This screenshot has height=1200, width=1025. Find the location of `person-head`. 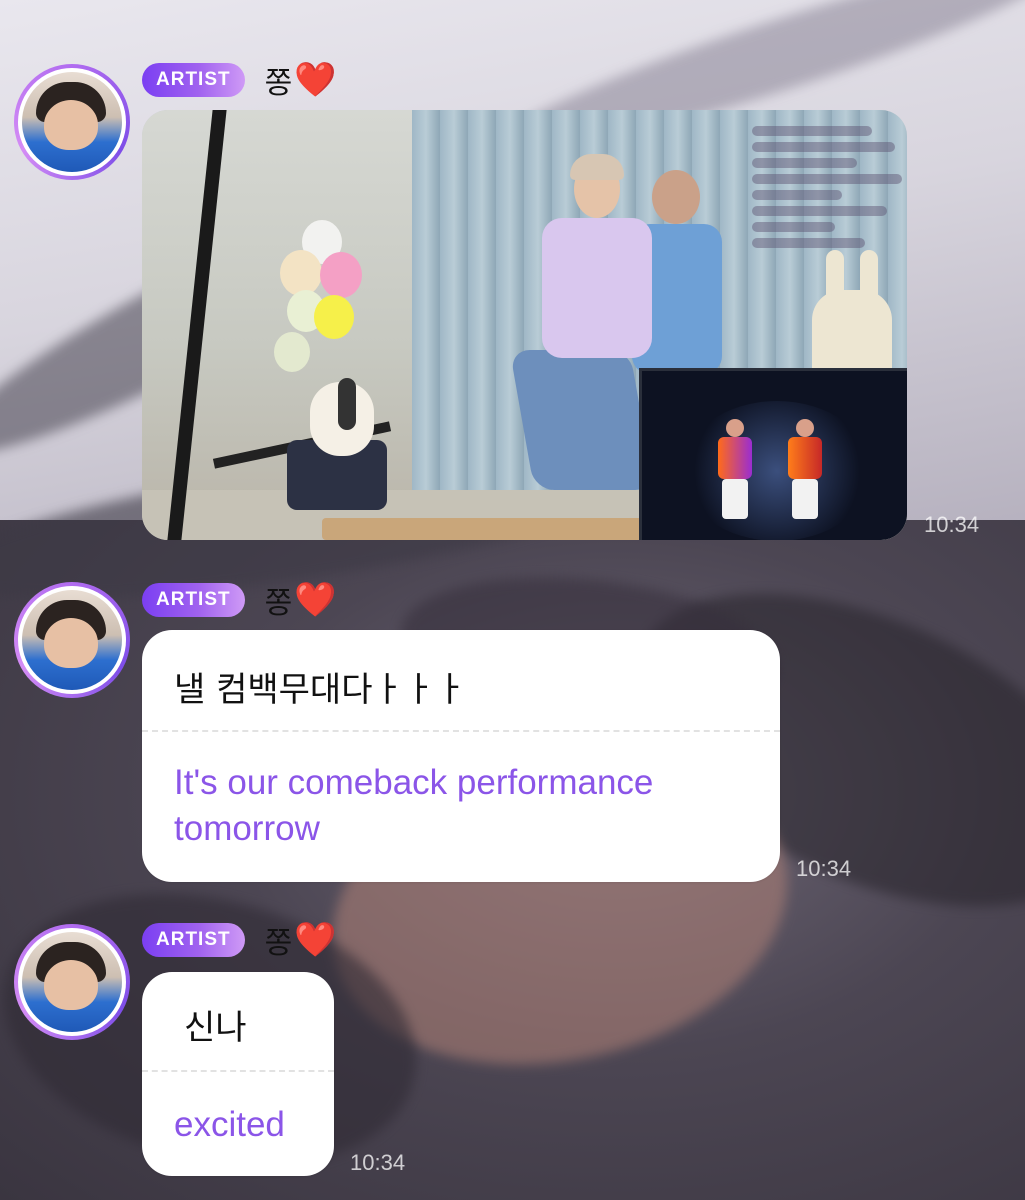

person-head is located at coordinates (676, 197).